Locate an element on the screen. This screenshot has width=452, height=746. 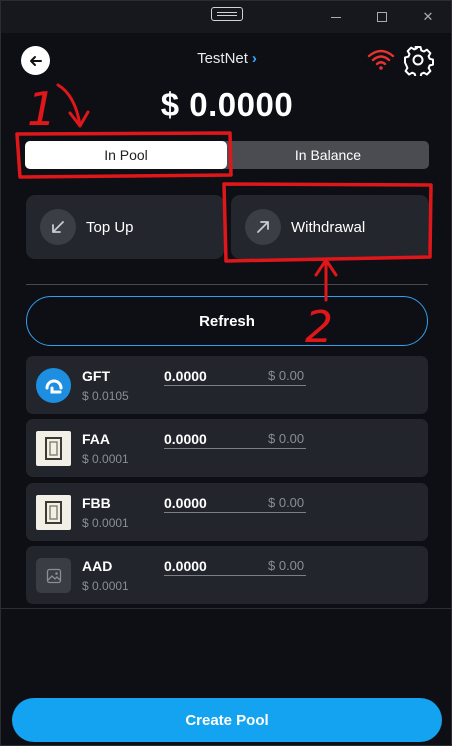
arrow-up-right-icon is located at coordinates (263, 227).